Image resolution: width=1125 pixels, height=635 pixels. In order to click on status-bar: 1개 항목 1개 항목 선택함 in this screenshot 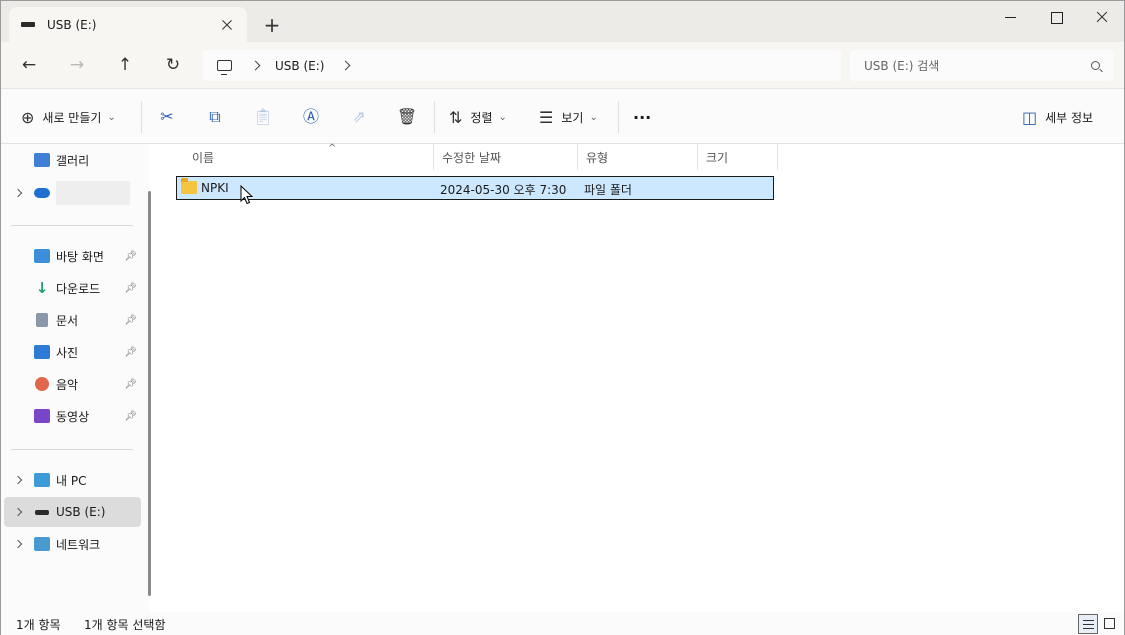, I will do `click(562, 623)`.